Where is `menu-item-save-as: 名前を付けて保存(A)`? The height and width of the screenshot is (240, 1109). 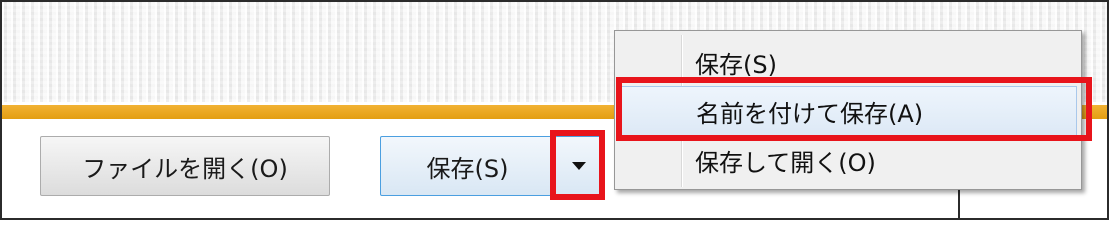
menu-item-save-as: 名前を付けて保存(A) is located at coordinates (848, 111).